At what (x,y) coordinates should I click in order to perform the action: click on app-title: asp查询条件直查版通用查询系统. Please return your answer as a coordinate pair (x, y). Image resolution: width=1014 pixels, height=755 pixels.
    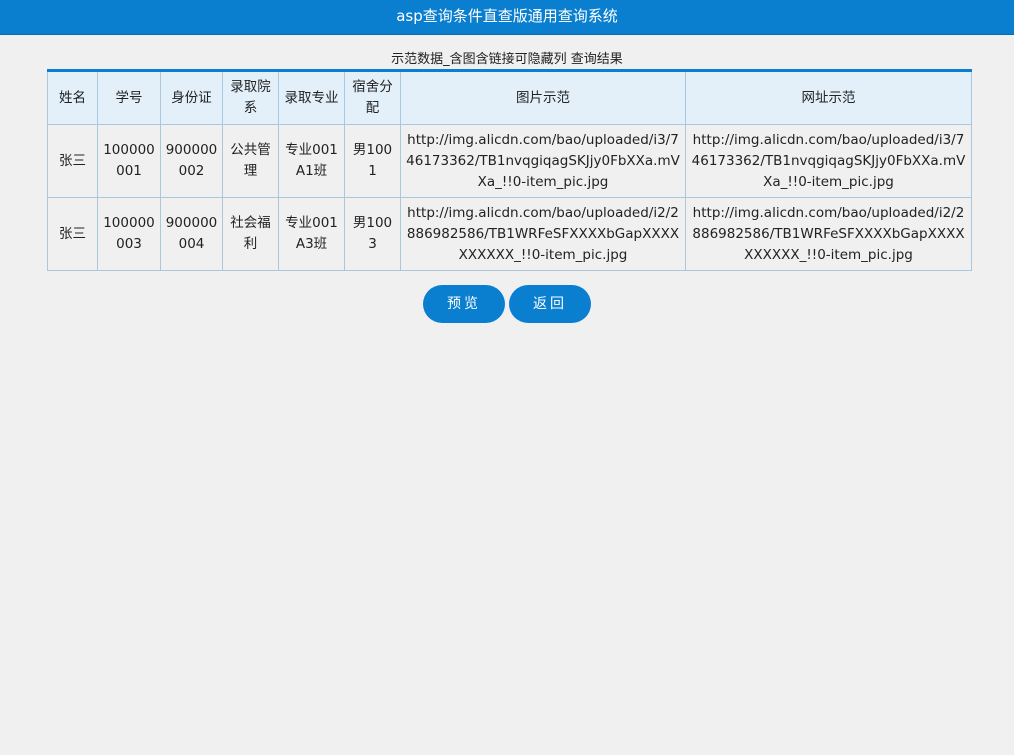
    Looking at the image, I should click on (507, 16).